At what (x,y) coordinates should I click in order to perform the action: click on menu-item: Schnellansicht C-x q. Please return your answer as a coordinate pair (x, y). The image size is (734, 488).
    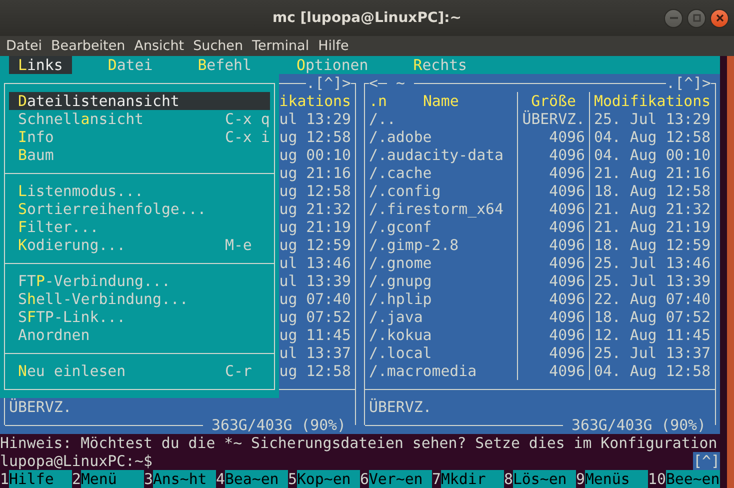
    Looking at the image, I should click on (139, 119).